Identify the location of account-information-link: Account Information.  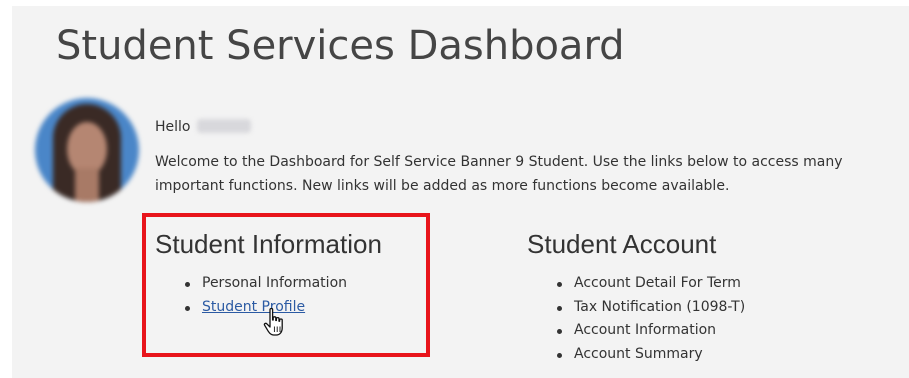
(645, 330).